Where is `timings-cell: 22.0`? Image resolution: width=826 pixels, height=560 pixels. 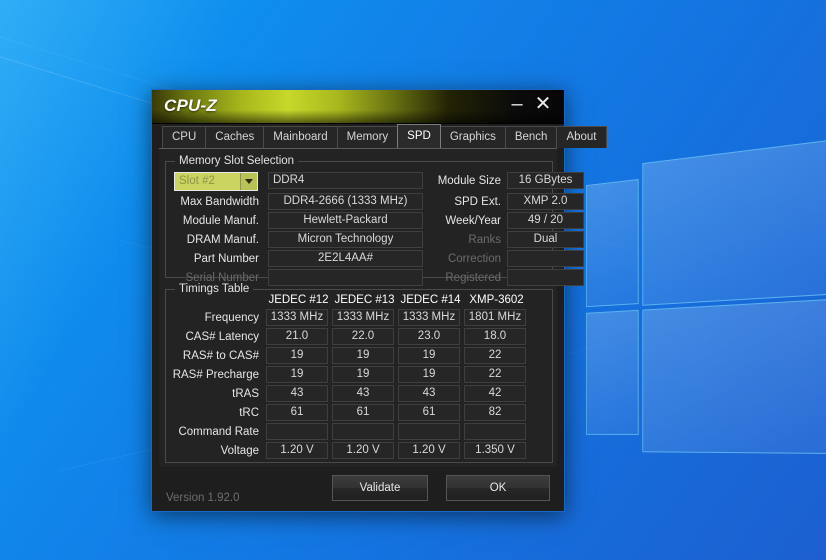 timings-cell: 22.0 is located at coordinates (363, 336).